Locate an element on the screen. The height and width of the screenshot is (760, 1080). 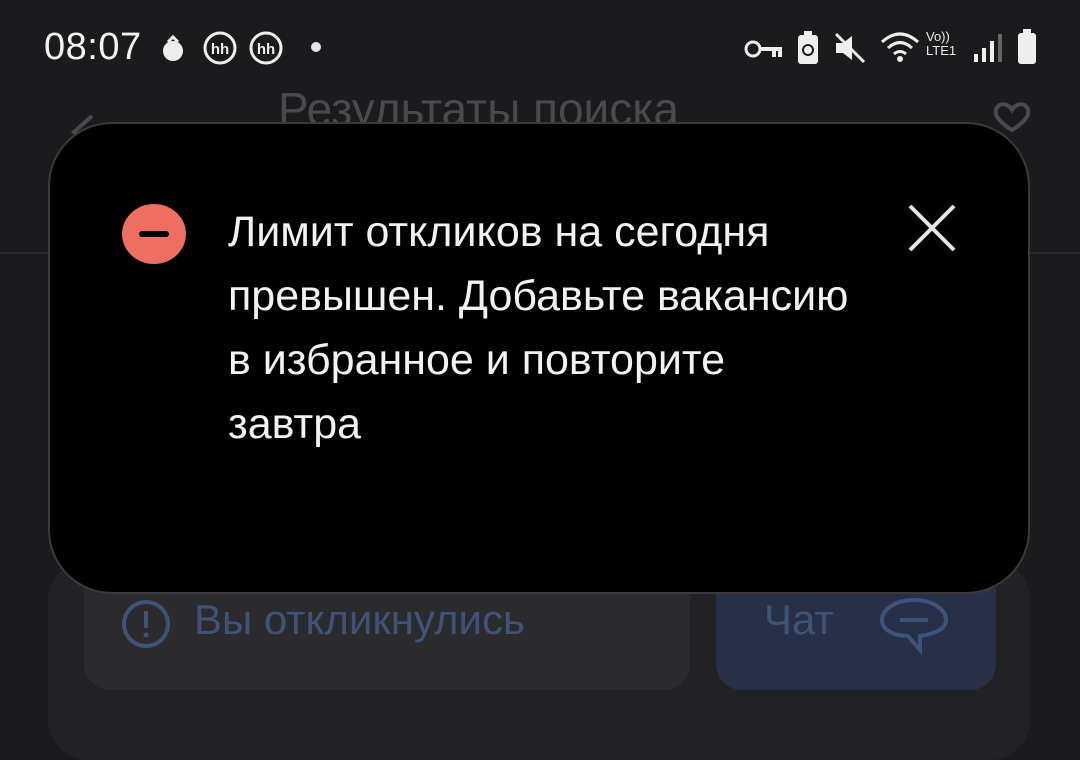
battery-saver-icon is located at coordinates (808, 47).